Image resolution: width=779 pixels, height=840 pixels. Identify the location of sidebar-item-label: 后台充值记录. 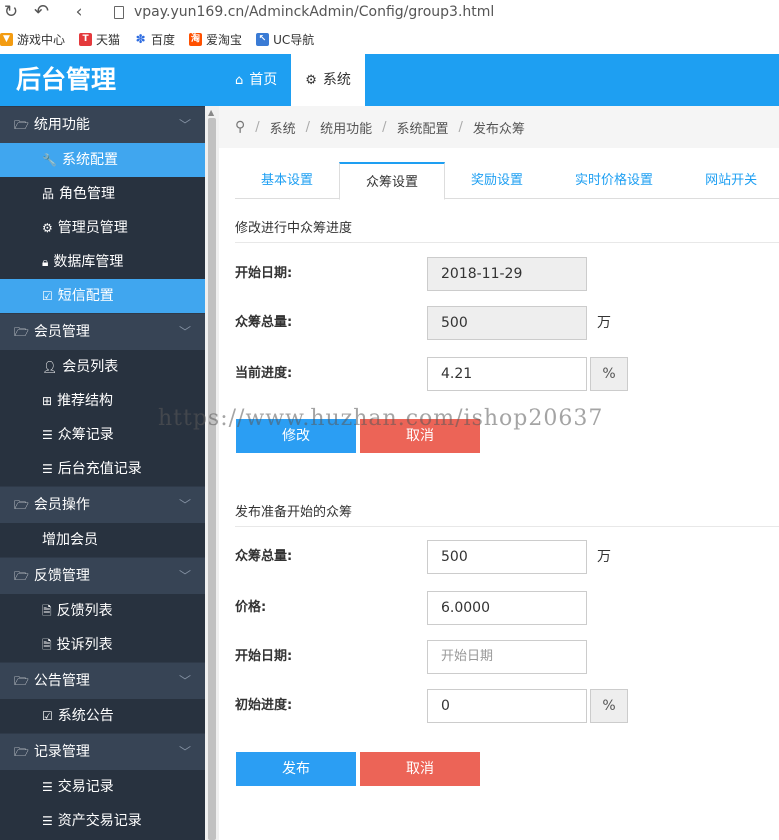
(99, 469).